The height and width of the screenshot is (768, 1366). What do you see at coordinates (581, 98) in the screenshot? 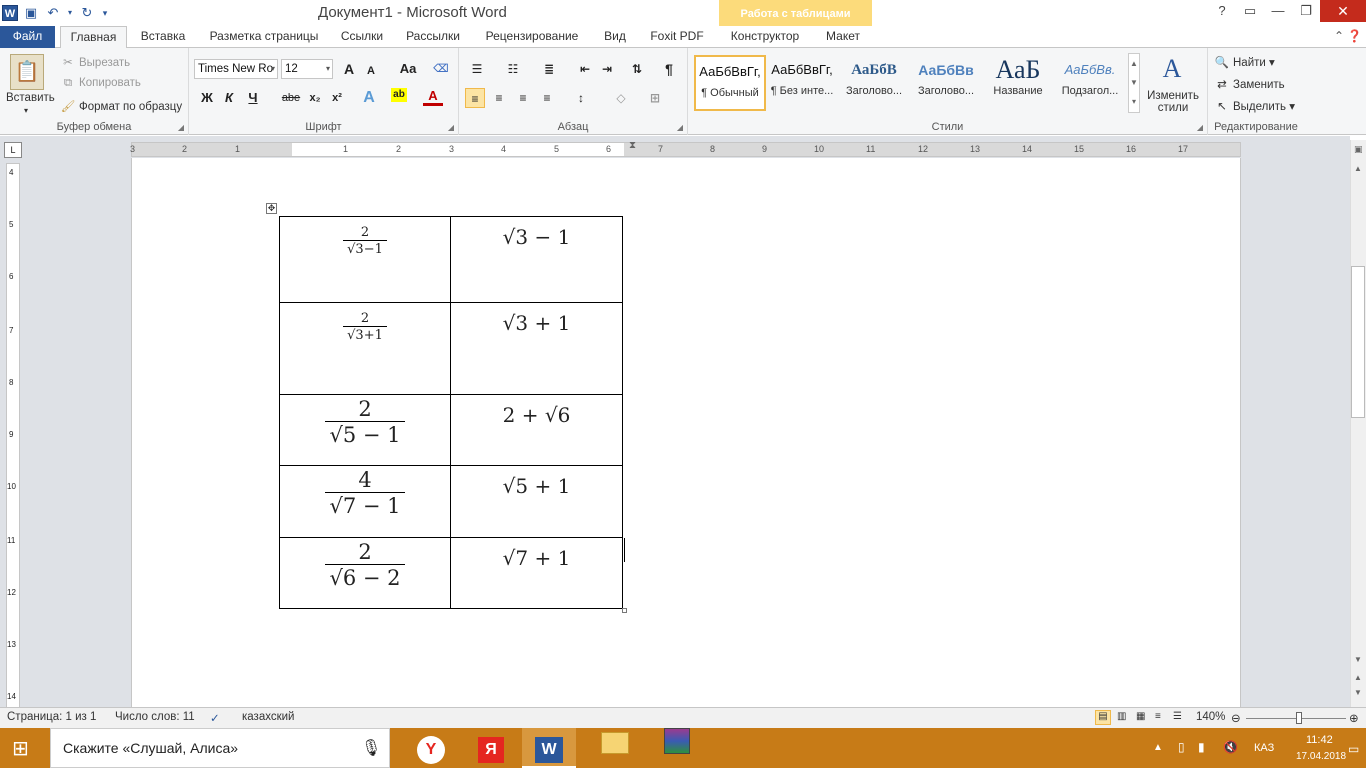
I see `line-spacing-icon: ↕` at bounding box center [581, 98].